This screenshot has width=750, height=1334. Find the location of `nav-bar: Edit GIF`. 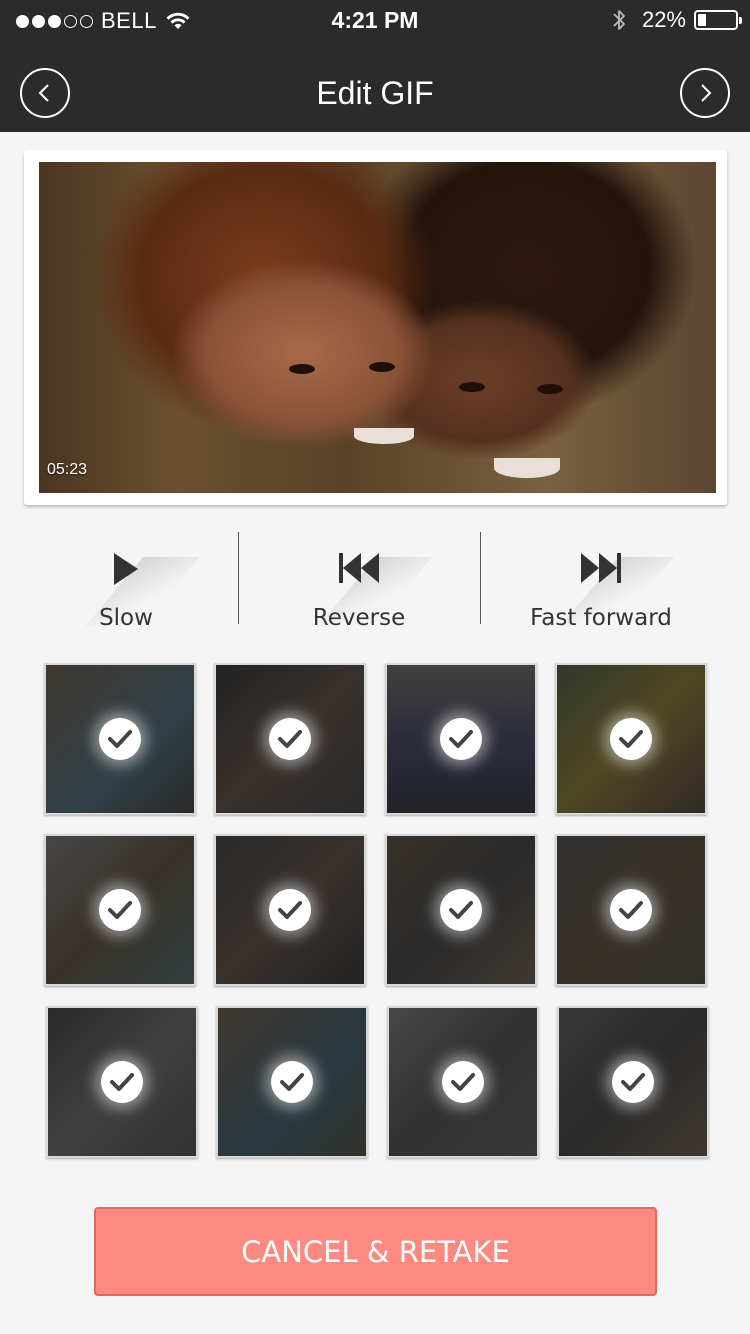

nav-bar: Edit GIF is located at coordinates (375, 86).